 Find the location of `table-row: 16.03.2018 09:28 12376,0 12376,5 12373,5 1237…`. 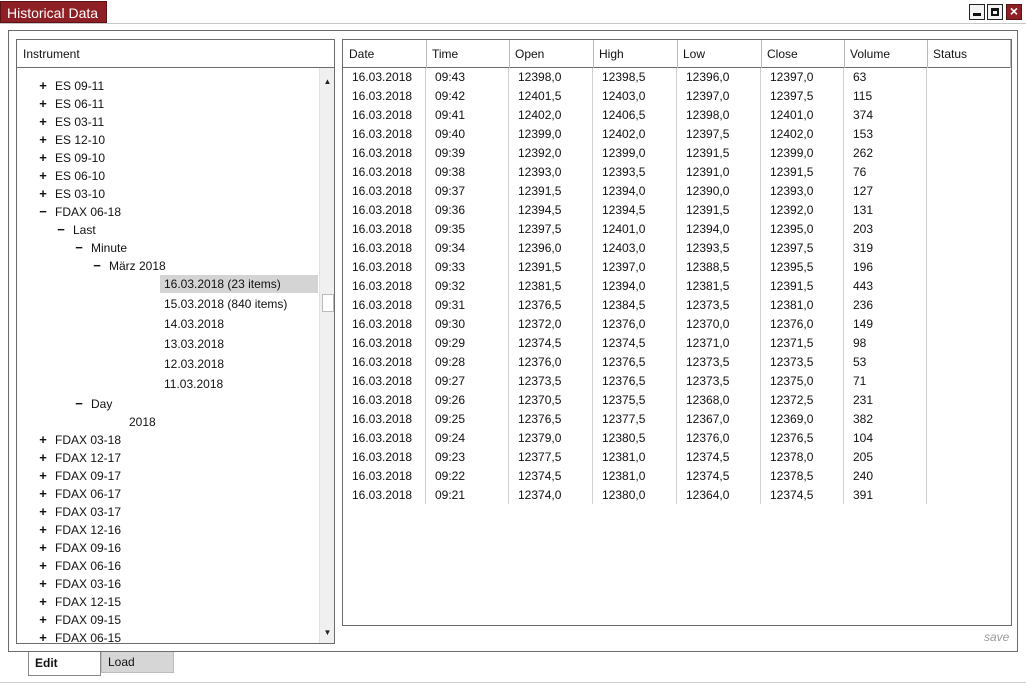

table-row: 16.03.2018 09:28 12376,0 12376,5 12373,5 1237… is located at coordinates (677, 362).